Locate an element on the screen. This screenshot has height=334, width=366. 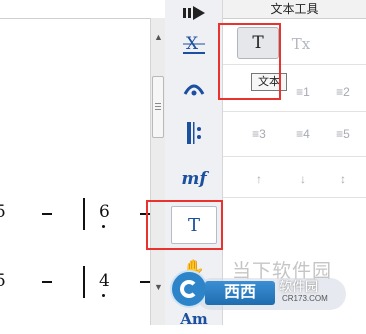
watermark-brand: 西西 is located at coordinates (240, 293).